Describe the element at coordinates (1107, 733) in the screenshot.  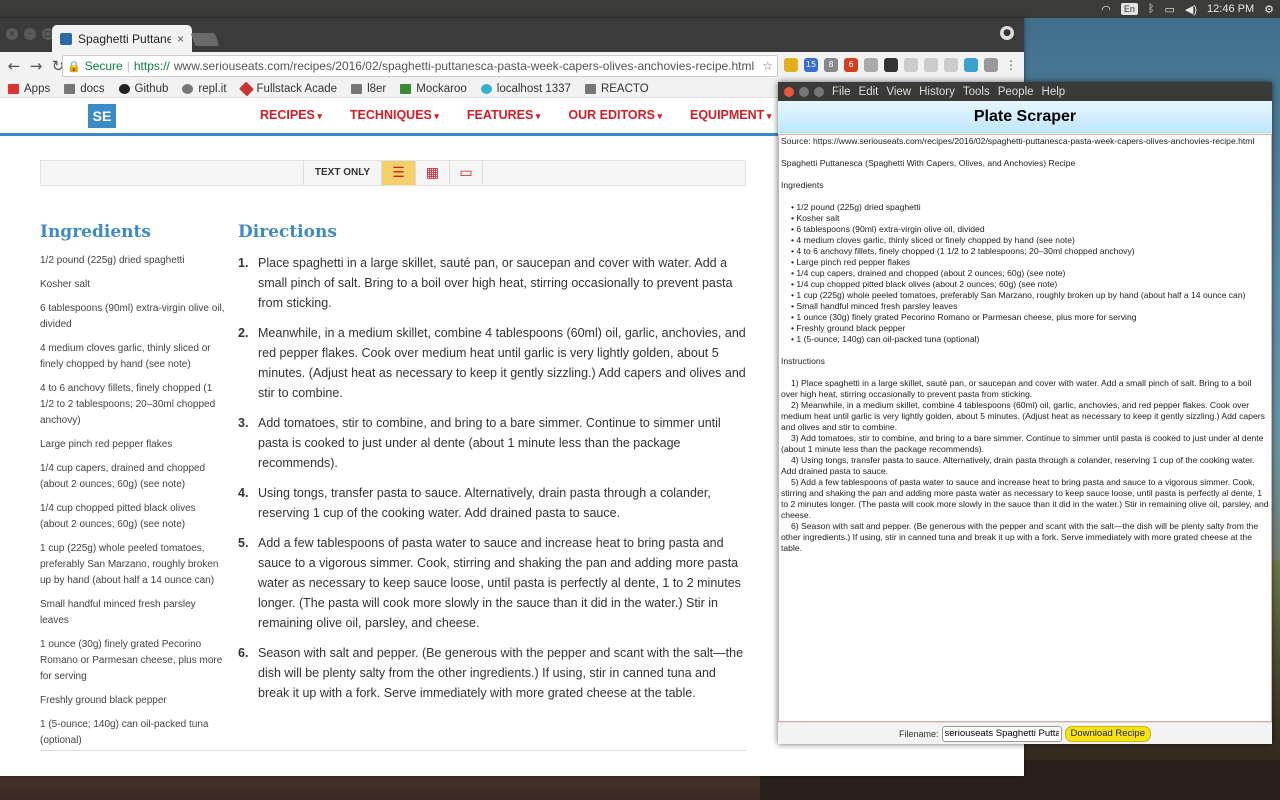
I see `download-recipe-button: Download Recipe` at that location.